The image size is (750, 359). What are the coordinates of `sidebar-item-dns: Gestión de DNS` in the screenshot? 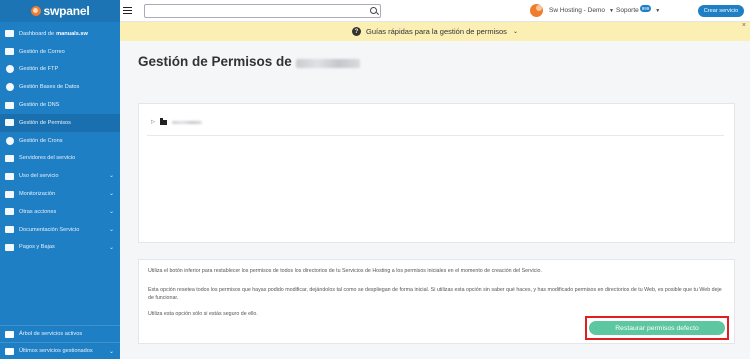 It's located at (60, 105).